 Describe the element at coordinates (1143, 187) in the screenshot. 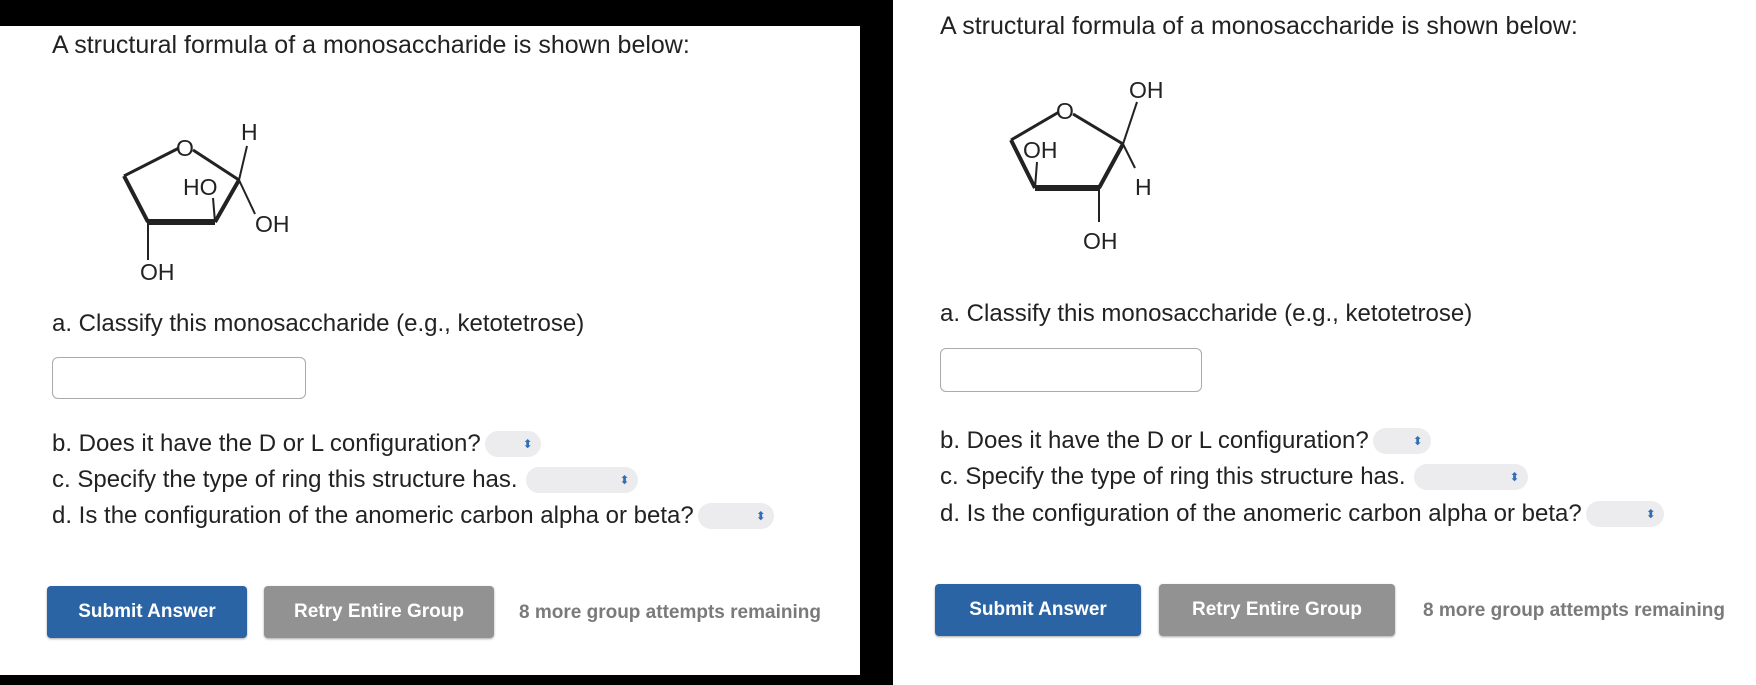

I see `right-h-label: H` at that location.